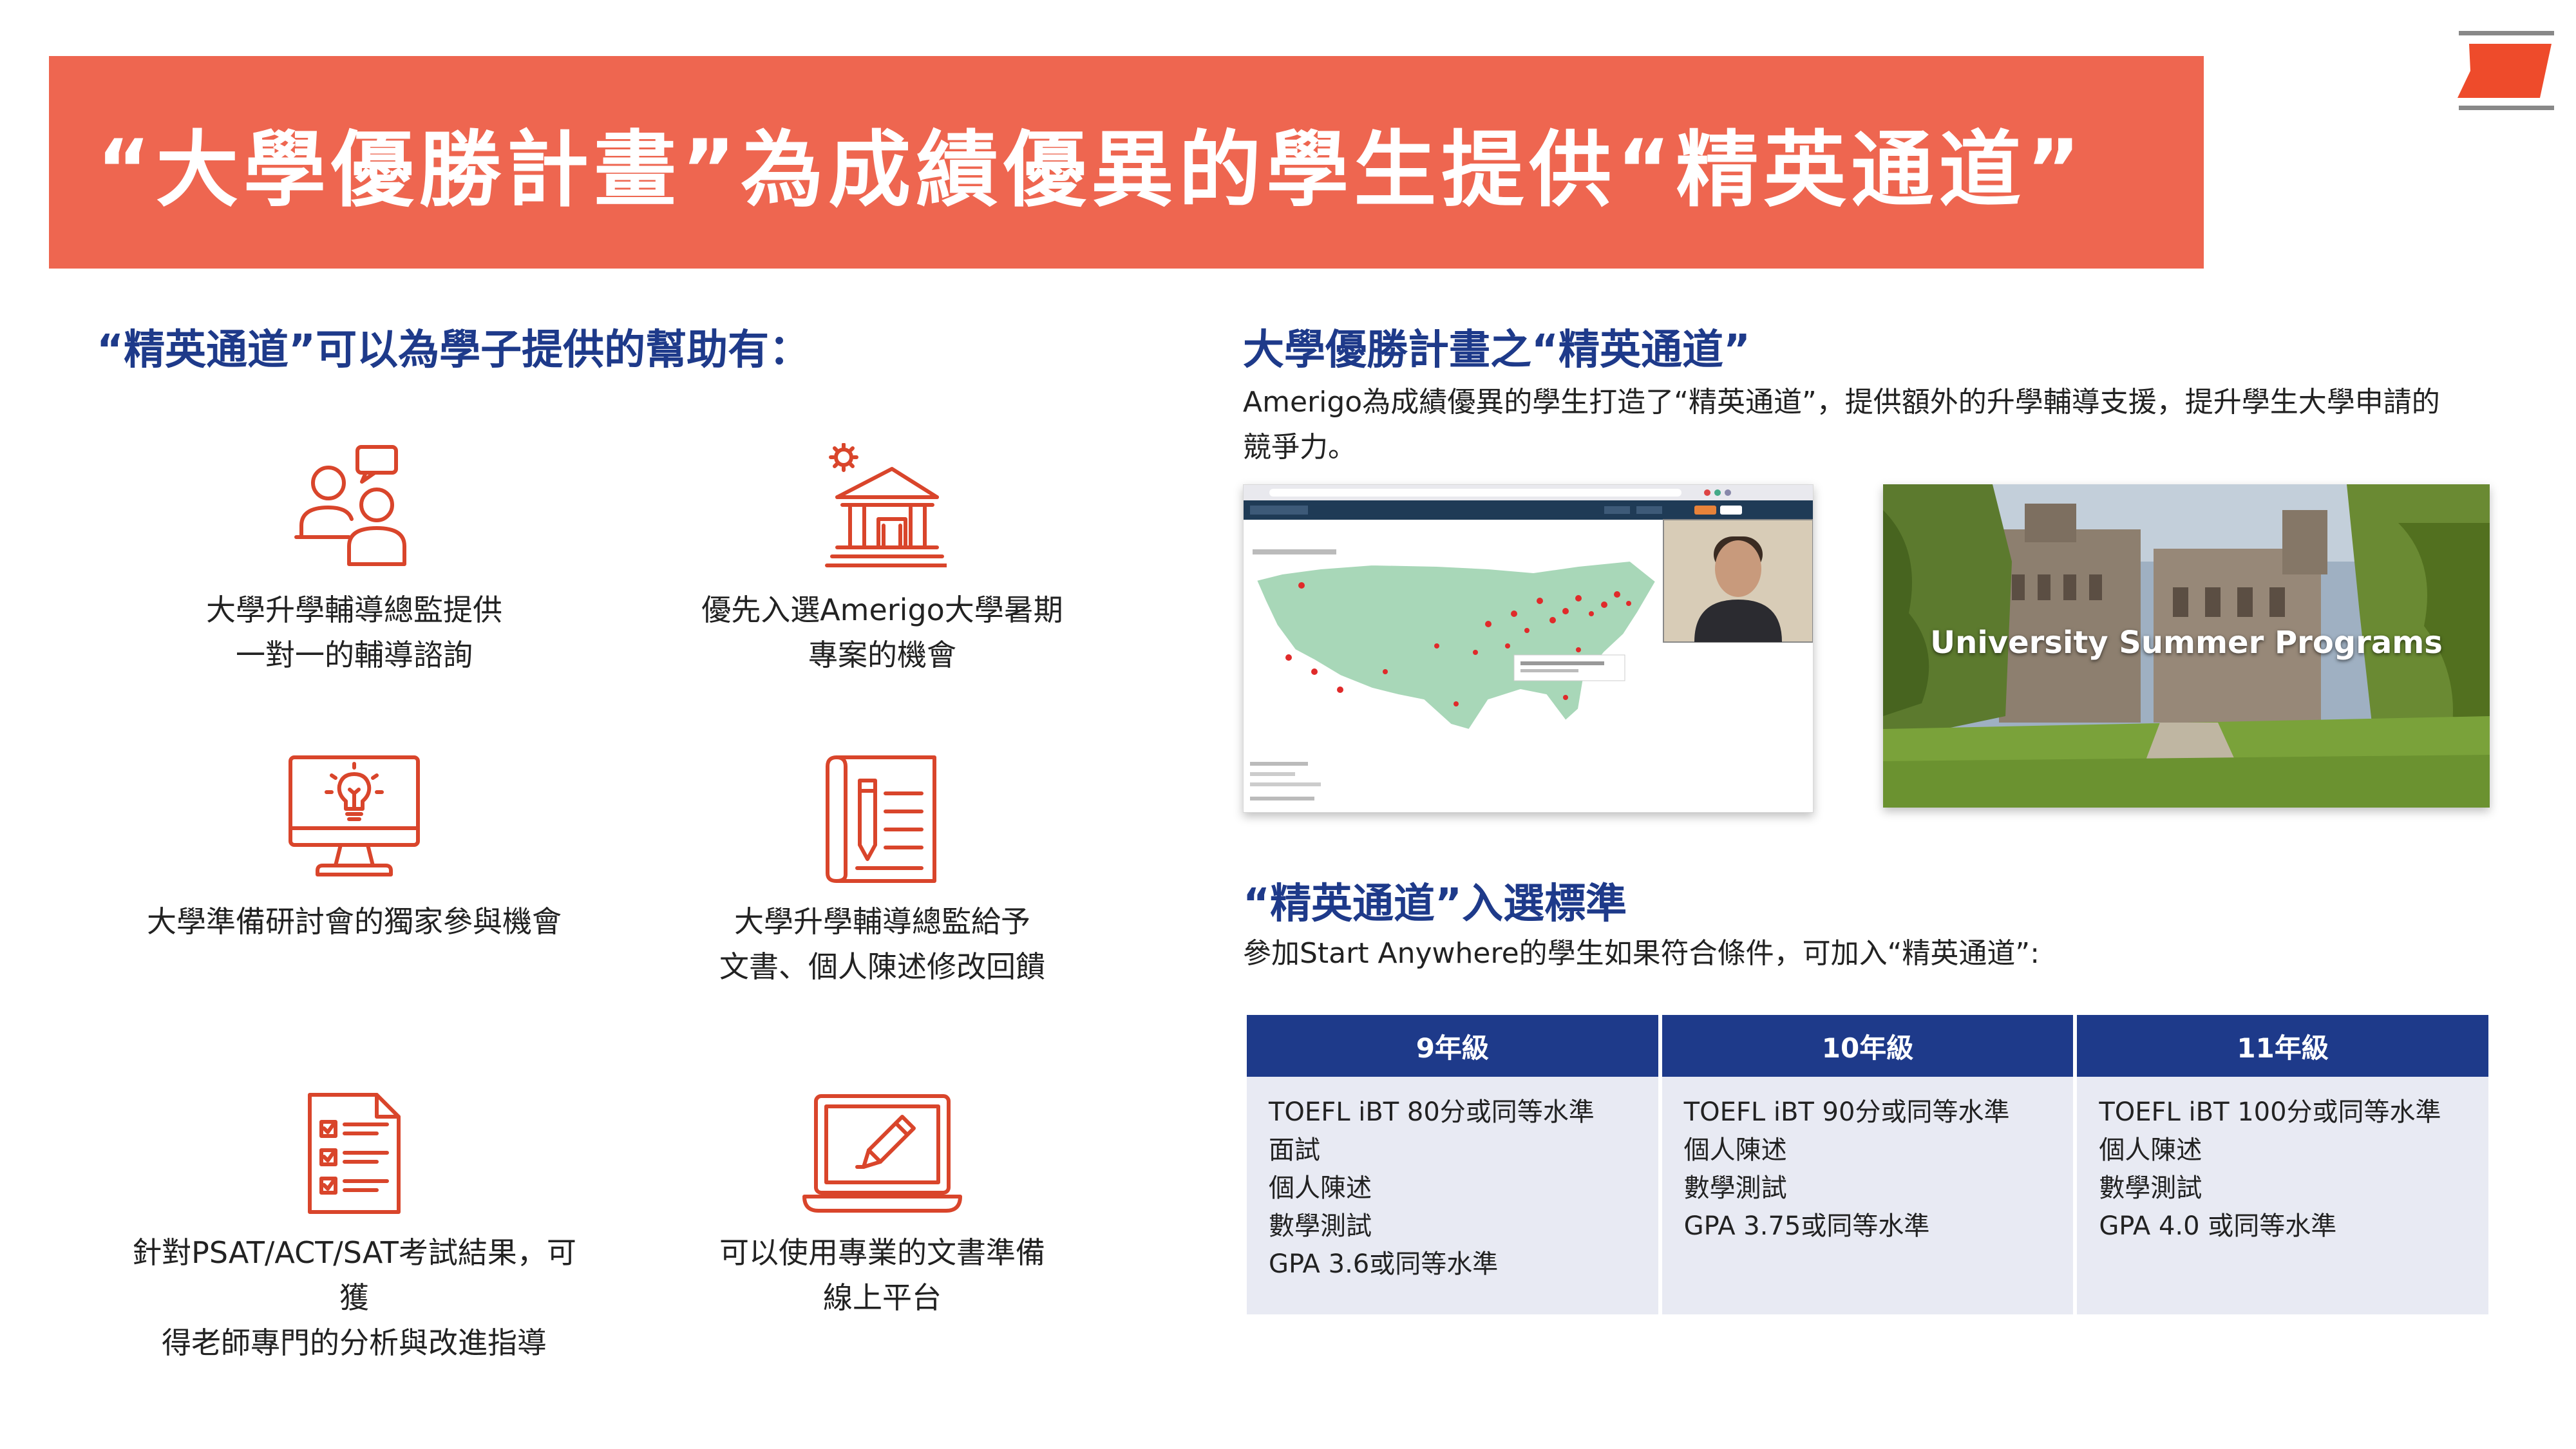 The height and width of the screenshot is (1449, 2576). Describe the element at coordinates (2506, 70) in the screenshot. I see `brand-logo-icon` at that location.